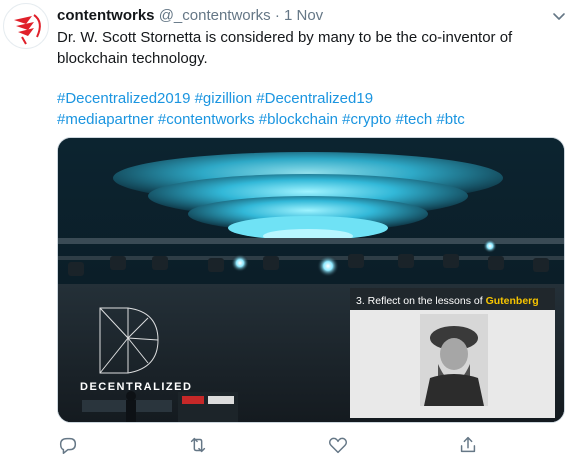 The height and width of the screenshot is (466, 581). What do you see at coordinates (468, 445) in the screenshot?
I see `share-icon` at bounding box center [468, 445].